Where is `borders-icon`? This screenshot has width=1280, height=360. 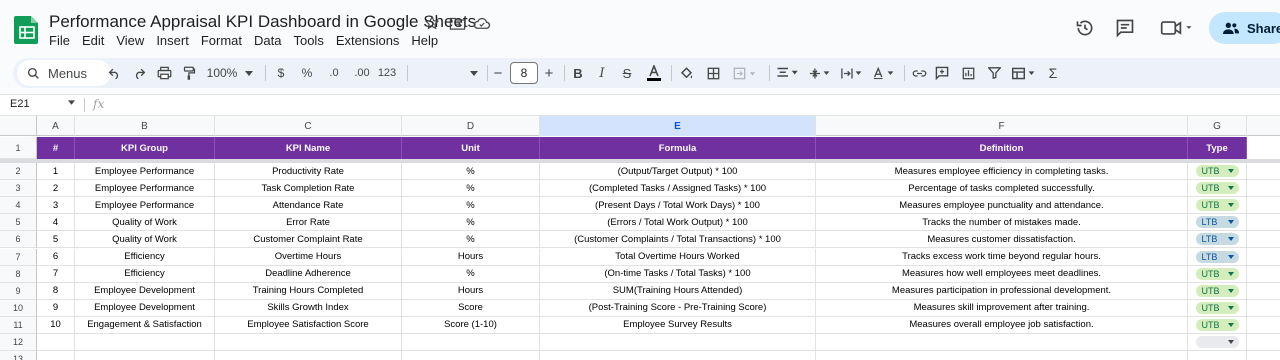
borders-icon is located at coordinates (713, 73).